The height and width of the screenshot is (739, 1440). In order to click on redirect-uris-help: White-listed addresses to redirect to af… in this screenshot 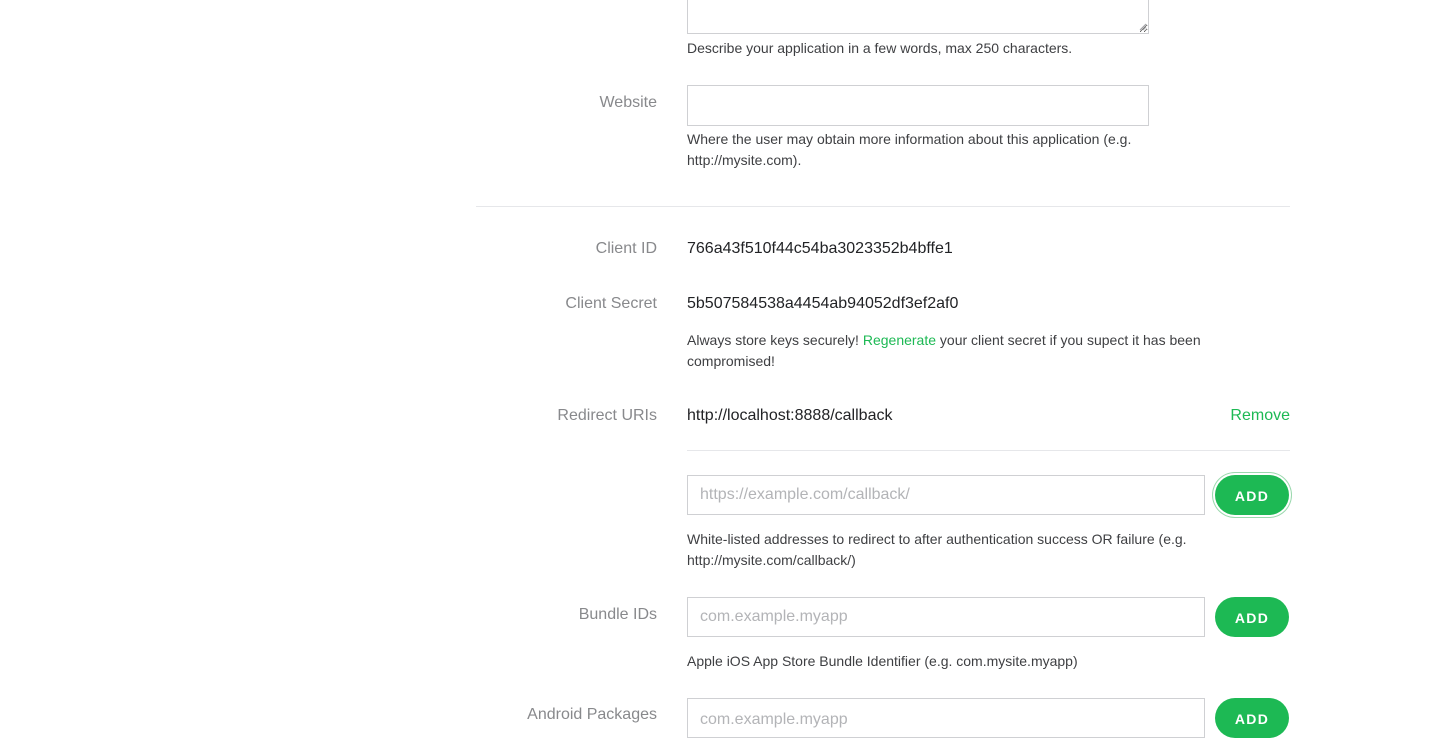, I will do `click(937, 549)`.